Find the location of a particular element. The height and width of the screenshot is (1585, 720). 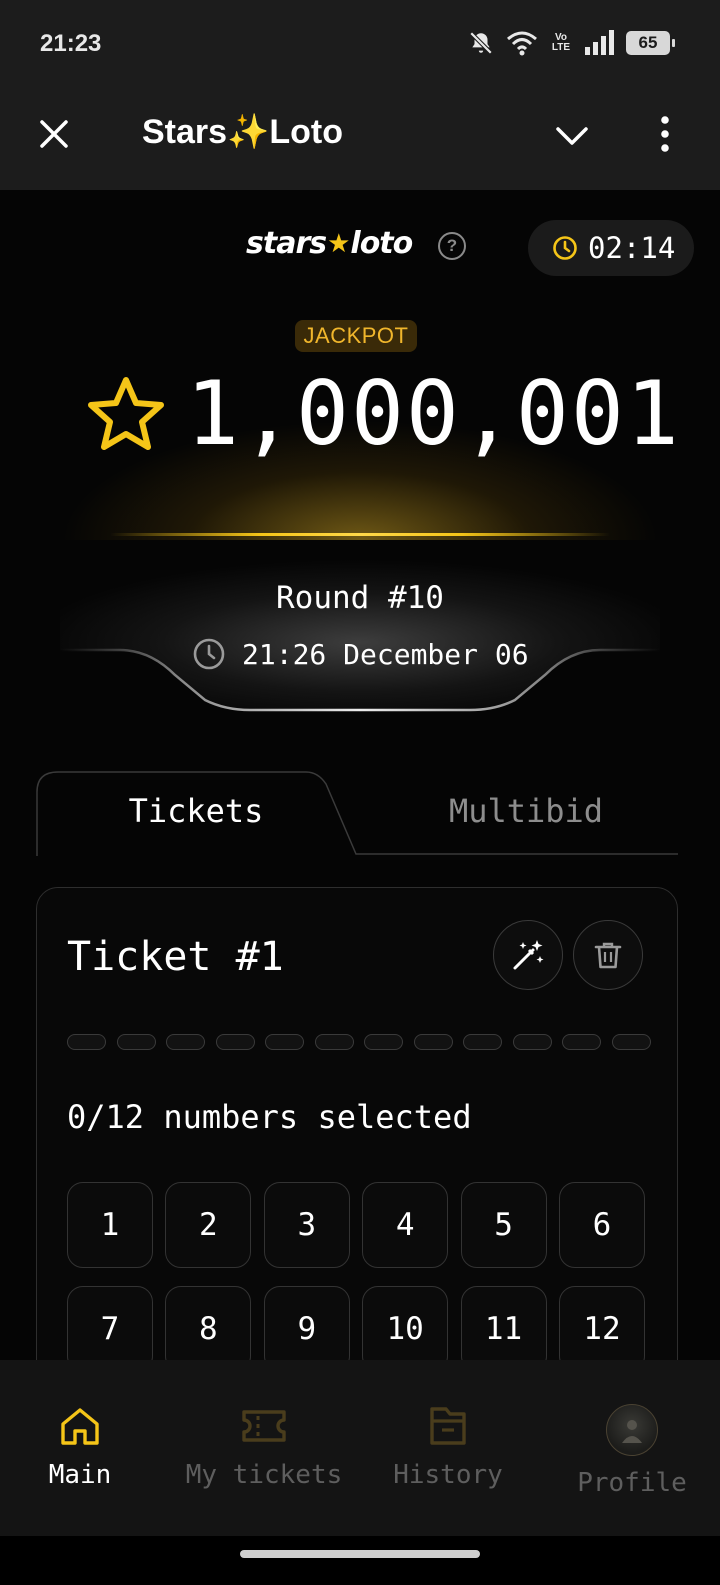

archive-icon is located at coordinates (448, 1426).